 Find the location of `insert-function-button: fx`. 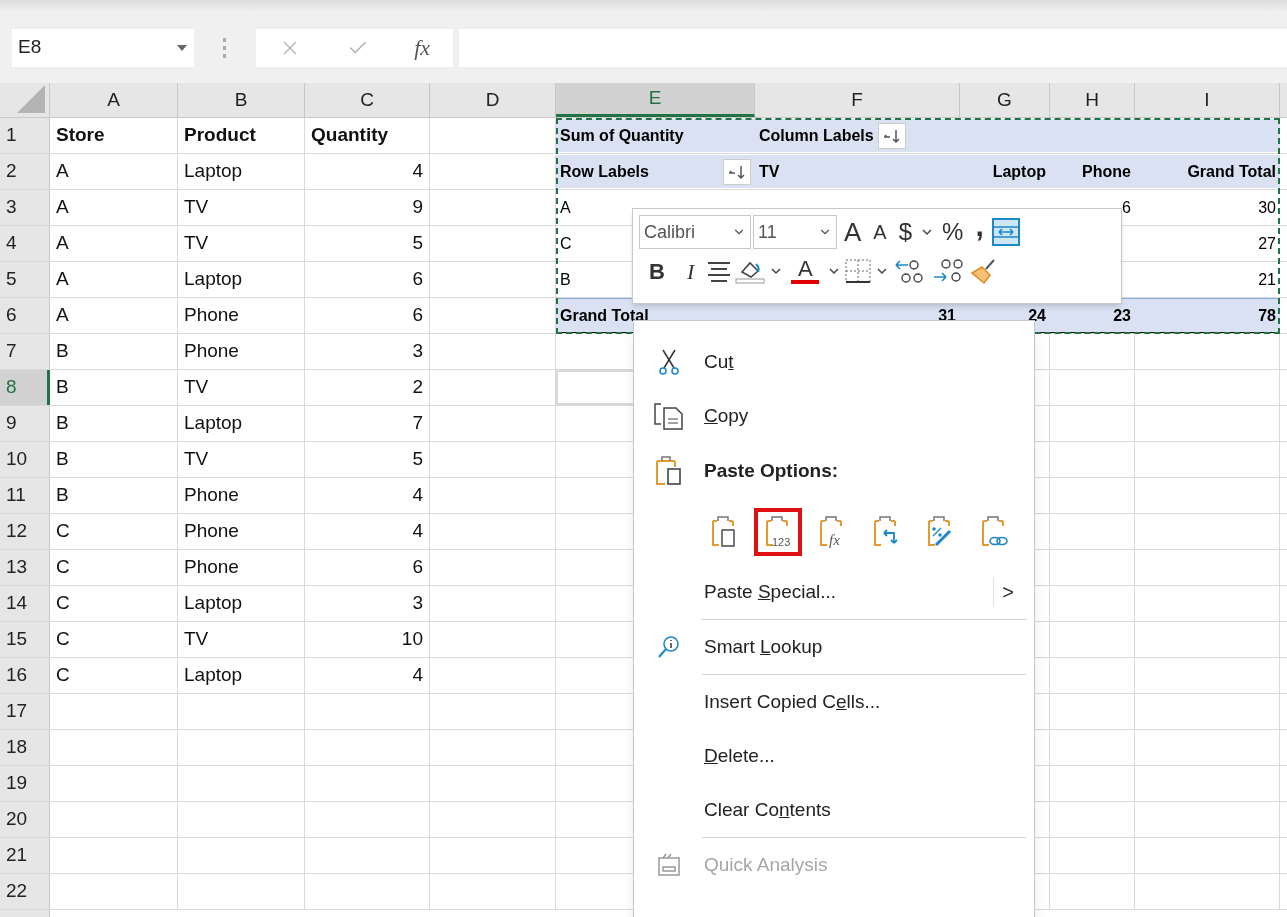

insert-function-button: fx is located at coordinates (422, 47).